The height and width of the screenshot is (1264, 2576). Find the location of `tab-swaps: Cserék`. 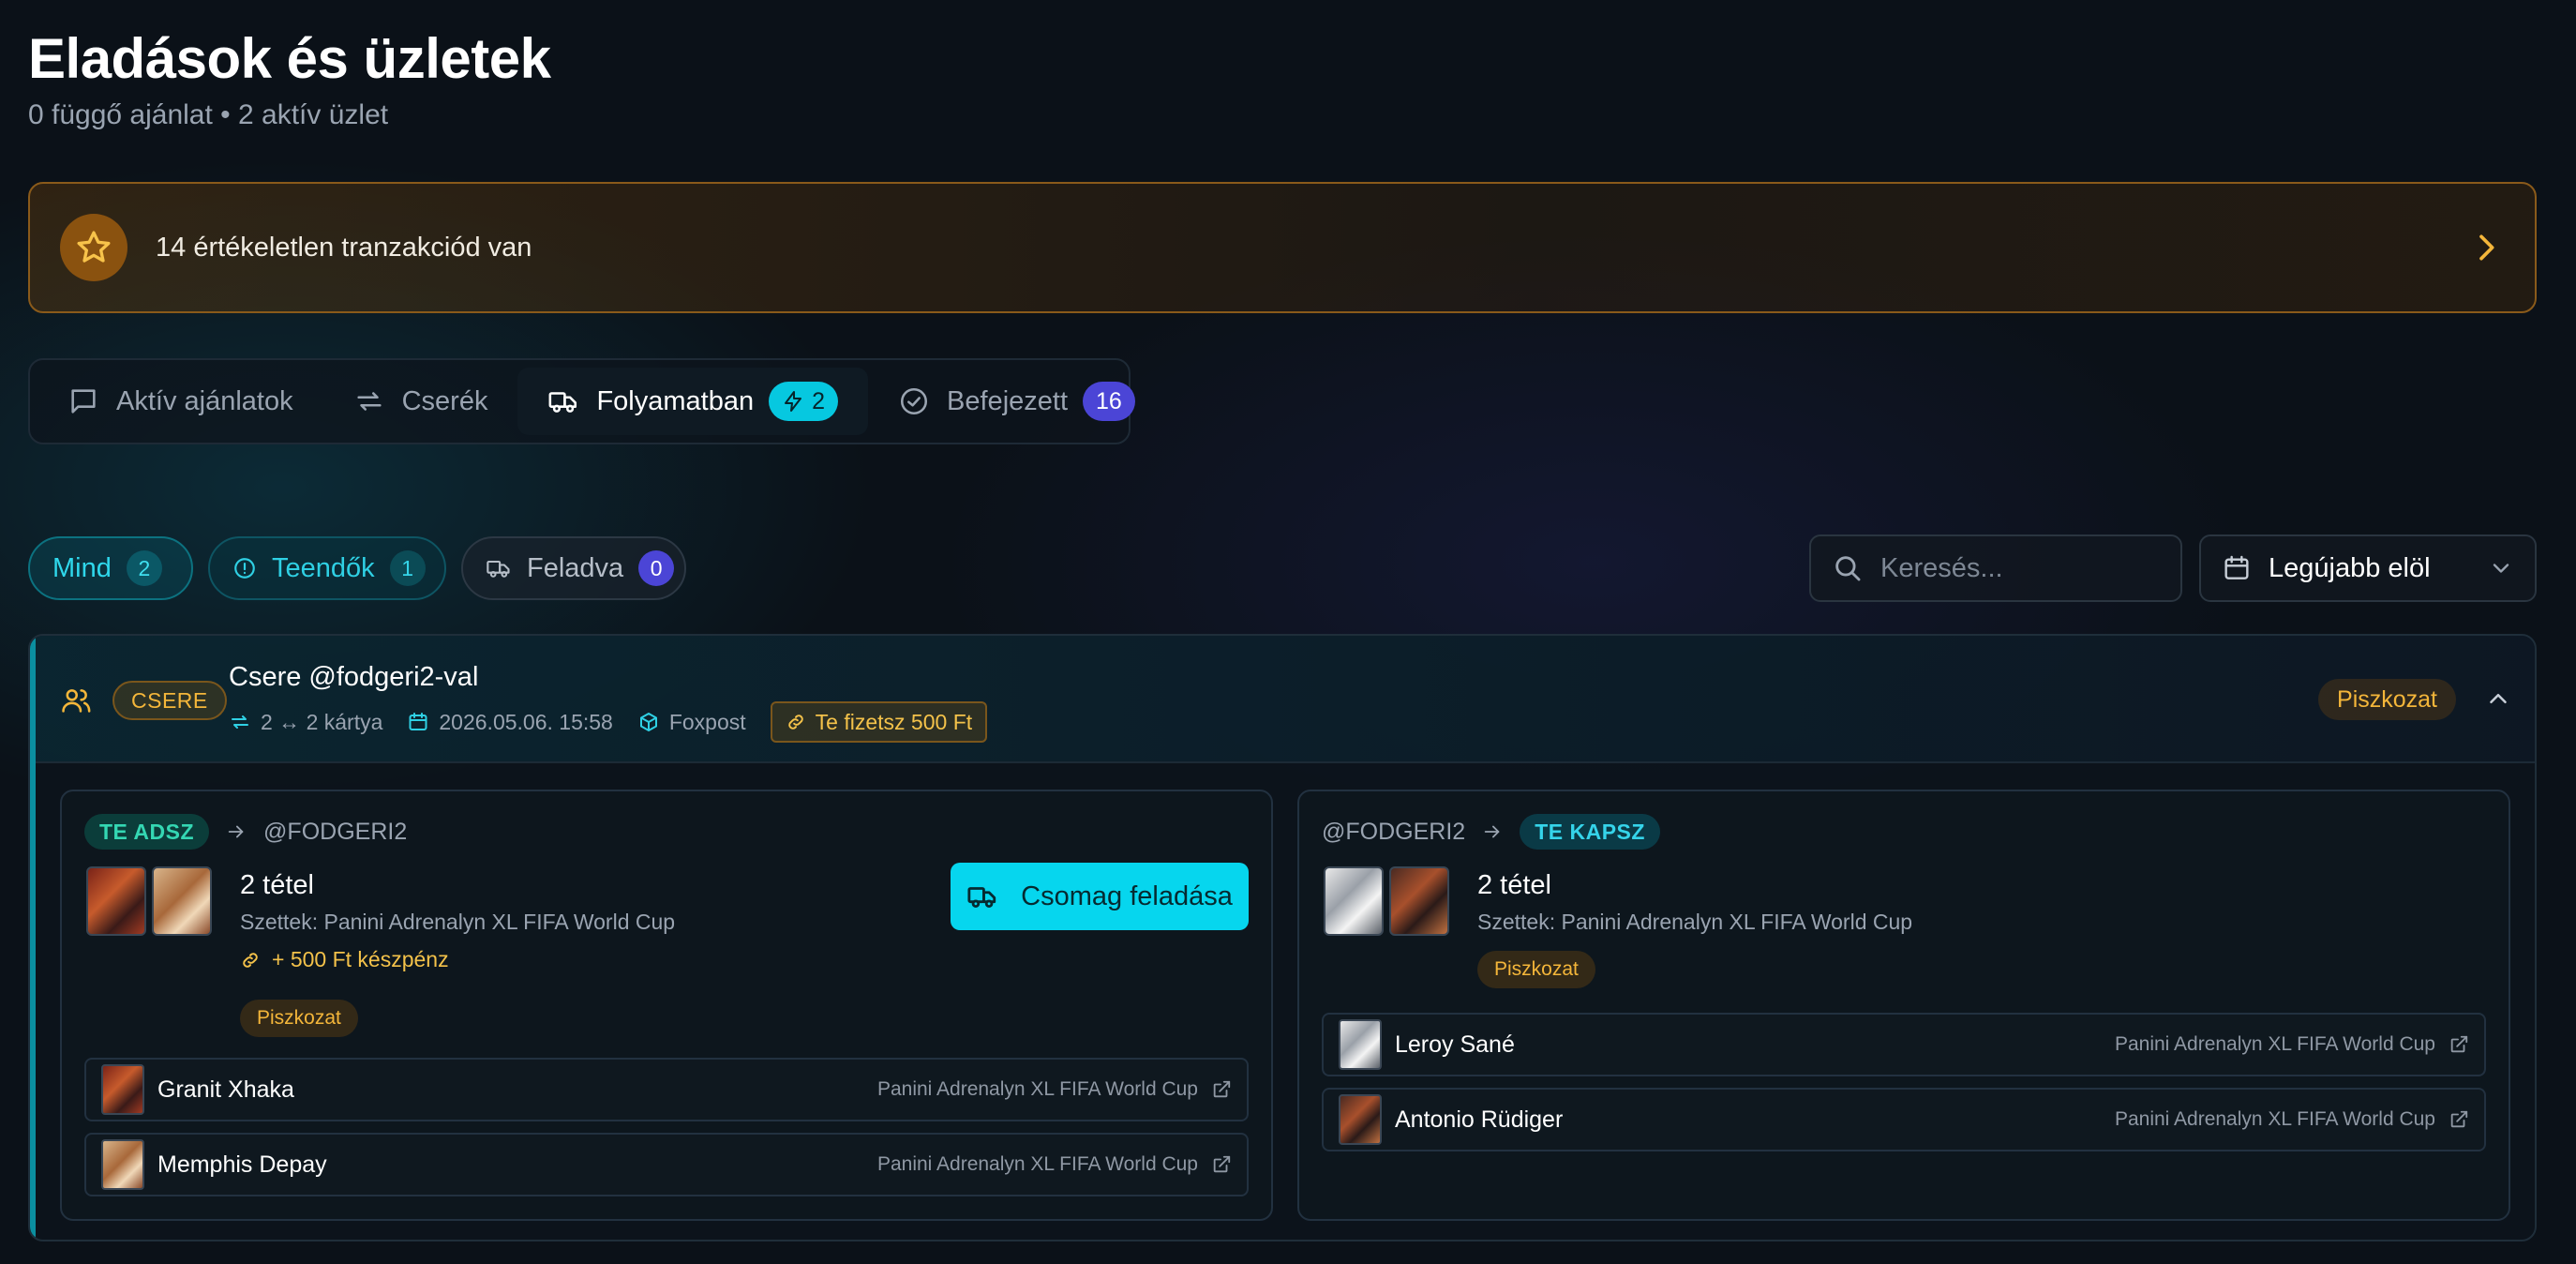

tab-swaps: Cserék is located at coordinates (421, 401).